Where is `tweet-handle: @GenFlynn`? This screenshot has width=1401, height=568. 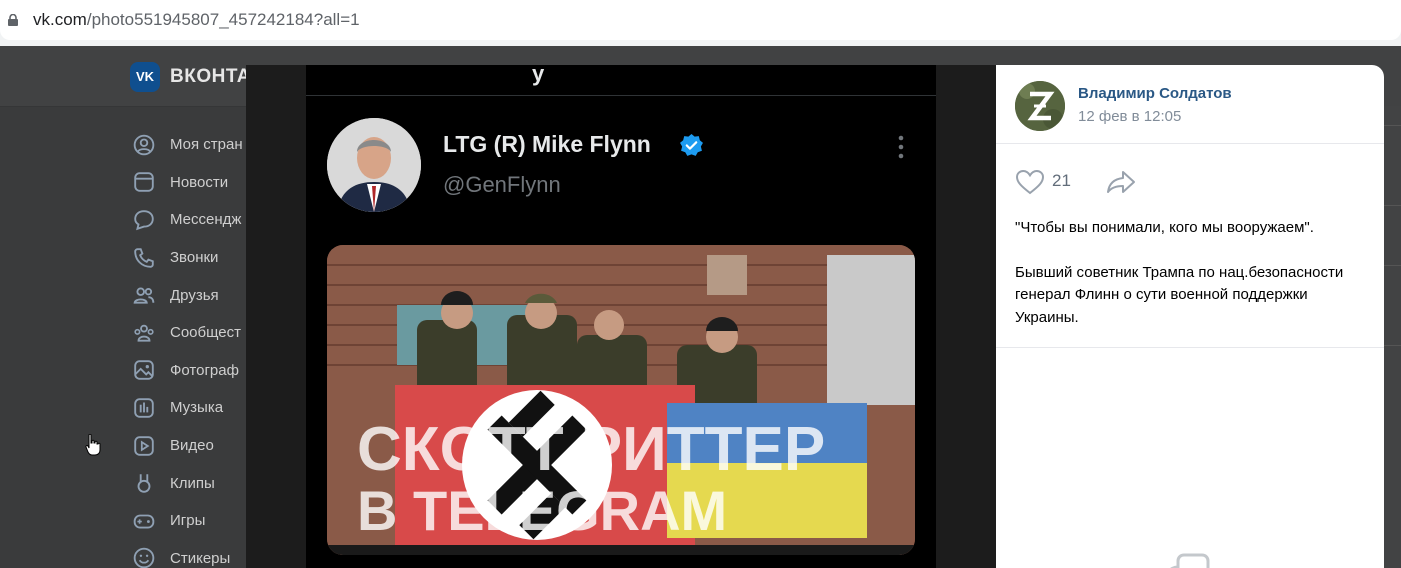 tweet-handle: @GenFlynn is located at coordinates (502, 184).